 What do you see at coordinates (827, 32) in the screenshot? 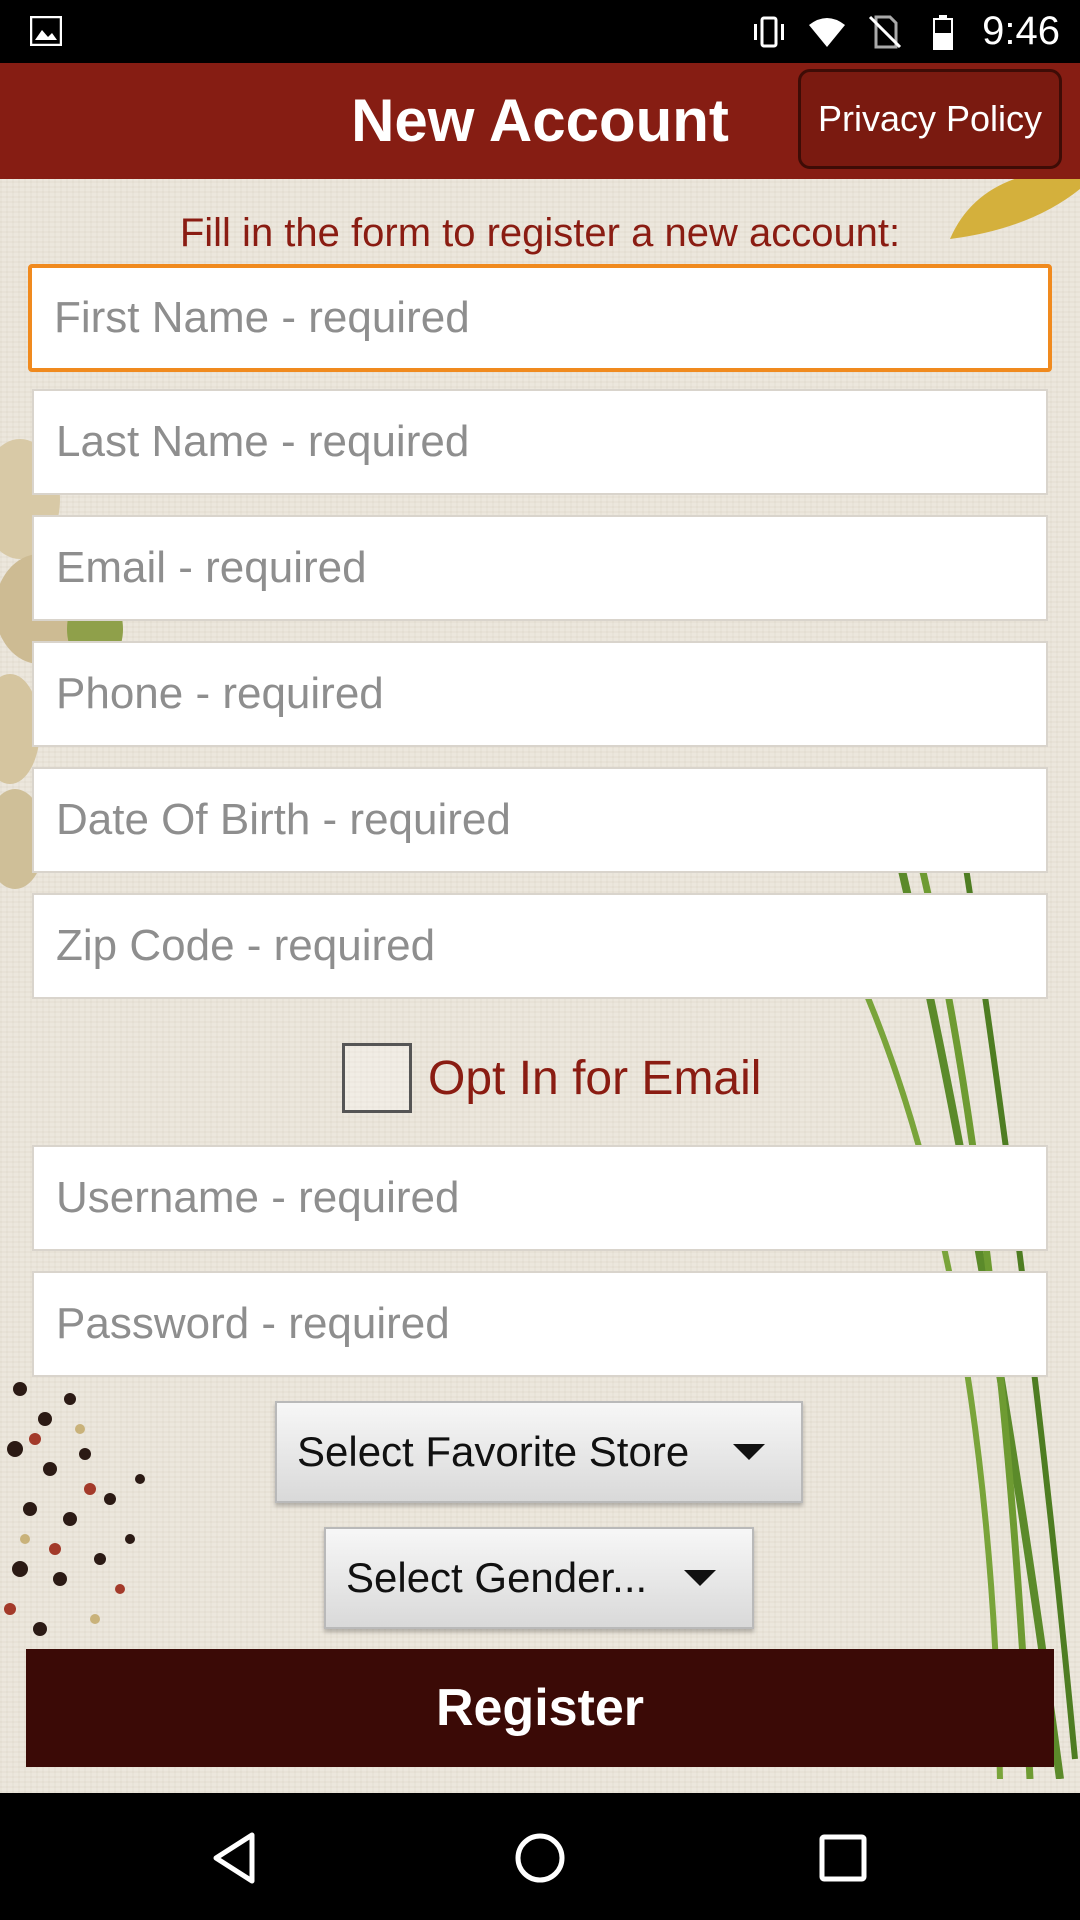
I see `wifi-icon` at bounding box center [827, 32].